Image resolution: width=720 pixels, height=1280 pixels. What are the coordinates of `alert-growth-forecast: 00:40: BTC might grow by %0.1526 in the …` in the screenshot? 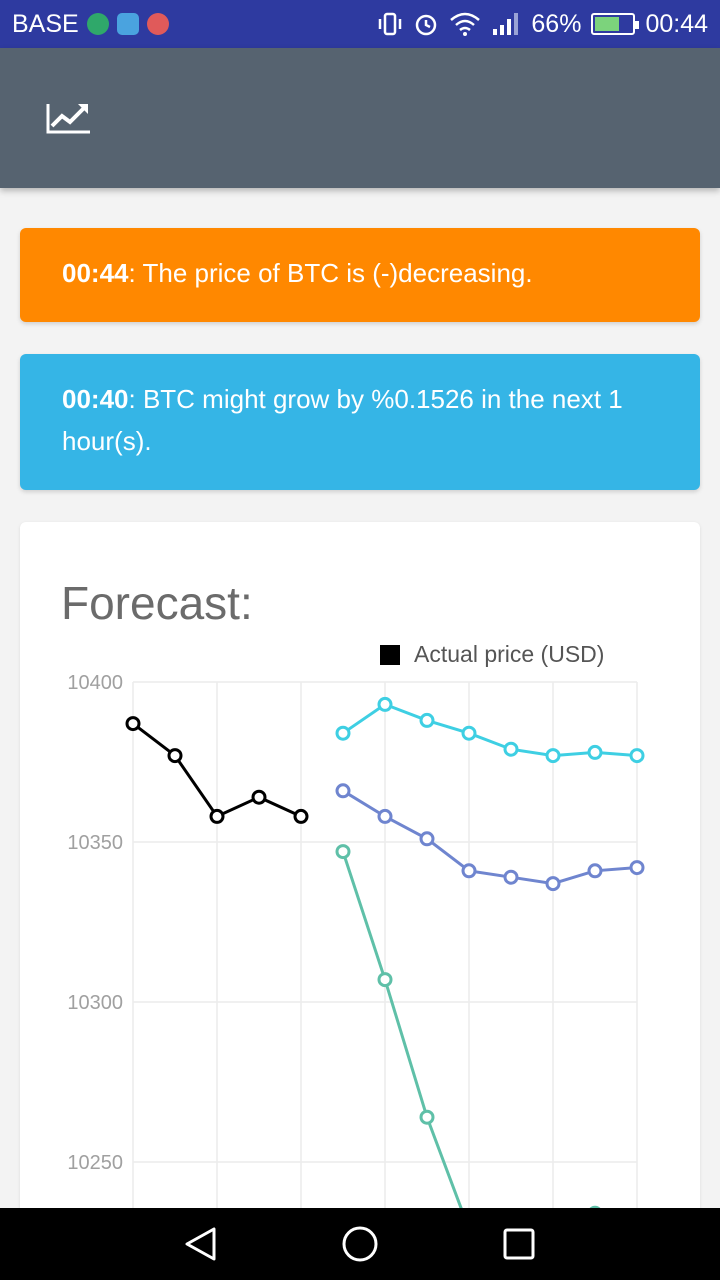 It's located at (360, 422).